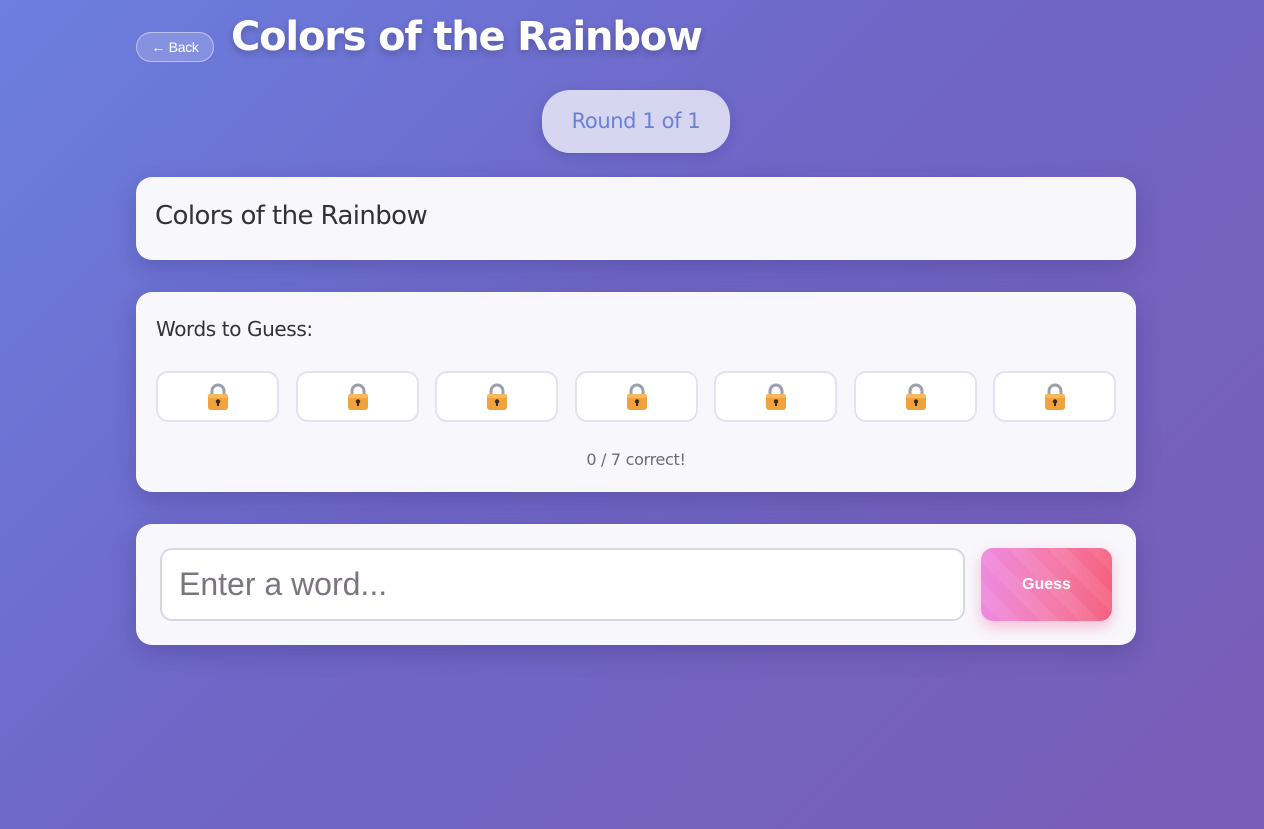 This screenshot has height=829, width=1264. I want to click on guess-card: Guess, so click(636, 584).